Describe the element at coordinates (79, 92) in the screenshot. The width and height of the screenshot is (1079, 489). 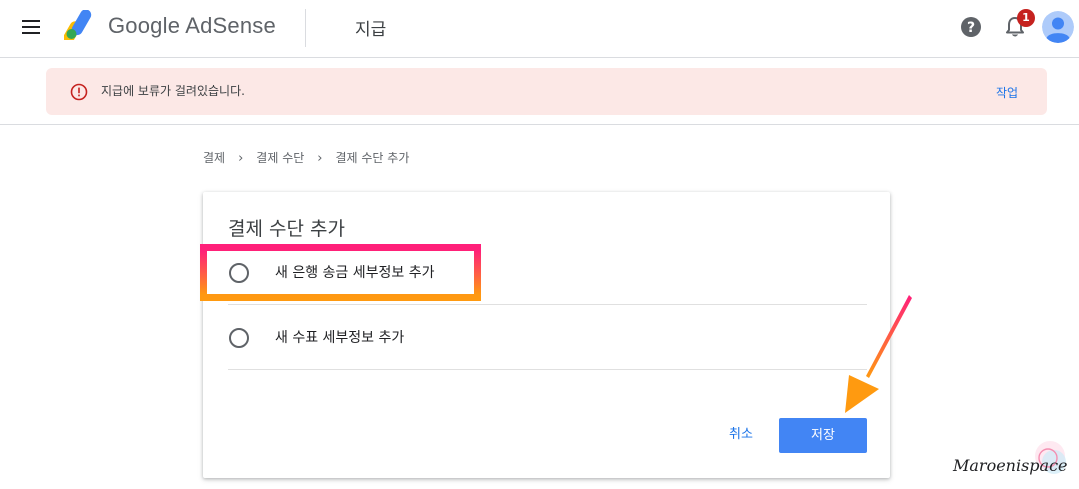
I see `error-circle-icon` at that location.